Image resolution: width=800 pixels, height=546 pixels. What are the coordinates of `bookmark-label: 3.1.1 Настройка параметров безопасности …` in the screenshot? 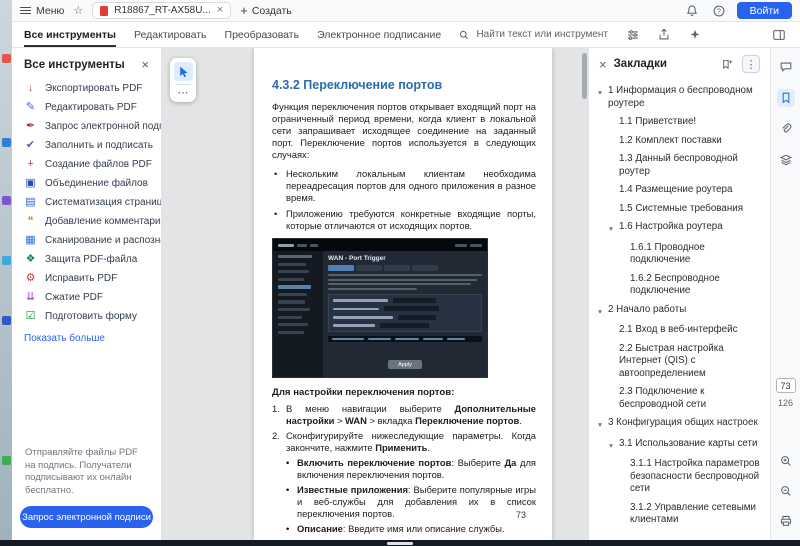 It's located at (695, 476).